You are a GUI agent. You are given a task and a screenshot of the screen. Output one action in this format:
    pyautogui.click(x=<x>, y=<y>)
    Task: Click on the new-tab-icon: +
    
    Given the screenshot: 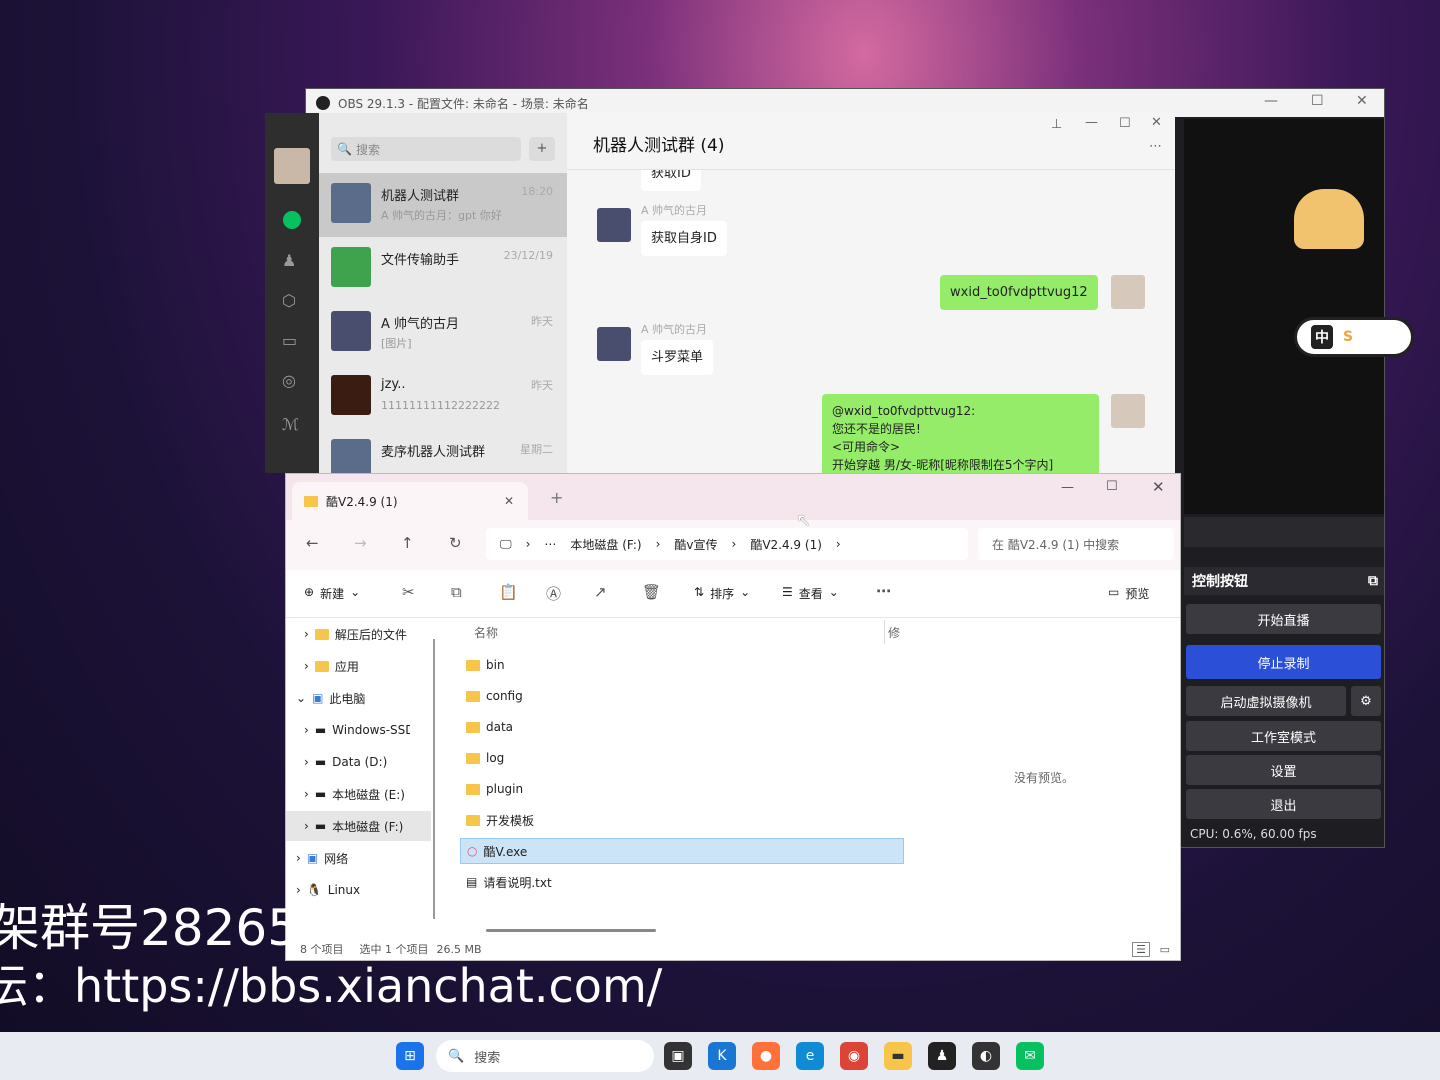 What is the action you would take?
    pyautogui.click(x=556, y=497)
    